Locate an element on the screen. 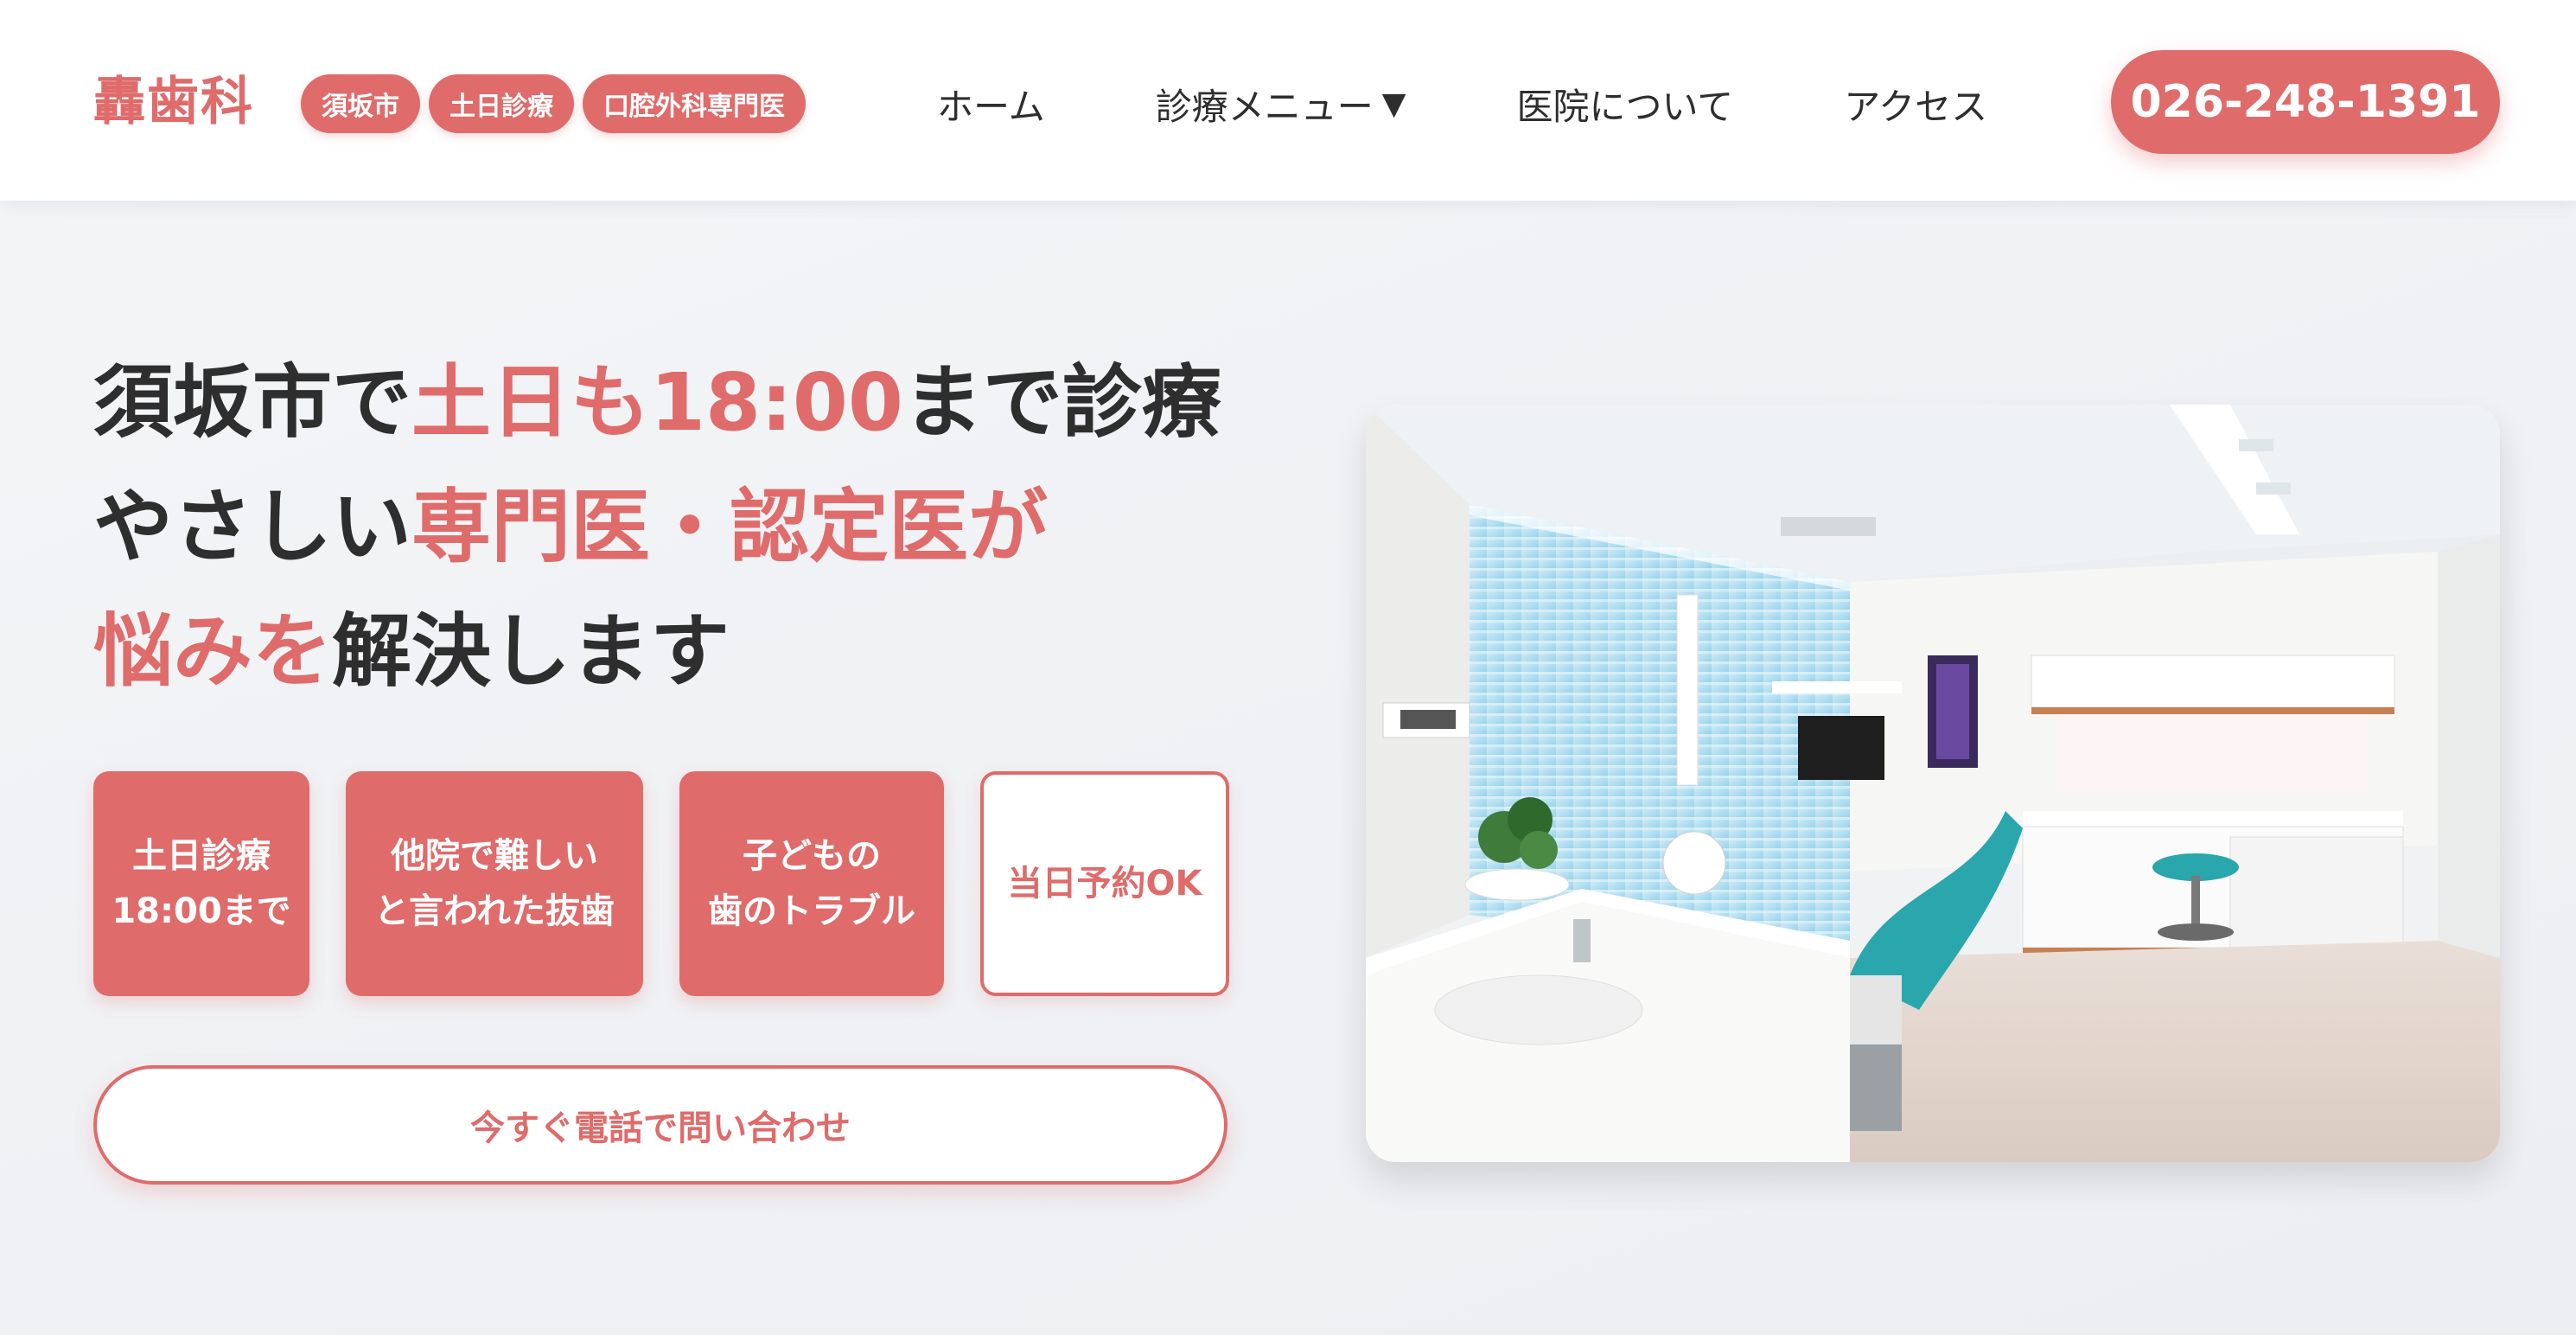  hero-headline: 須坂市で土日も18:00まで診療 やさしい専門医・認定医が 悩みを解決します is located at coordinates (657, 527).